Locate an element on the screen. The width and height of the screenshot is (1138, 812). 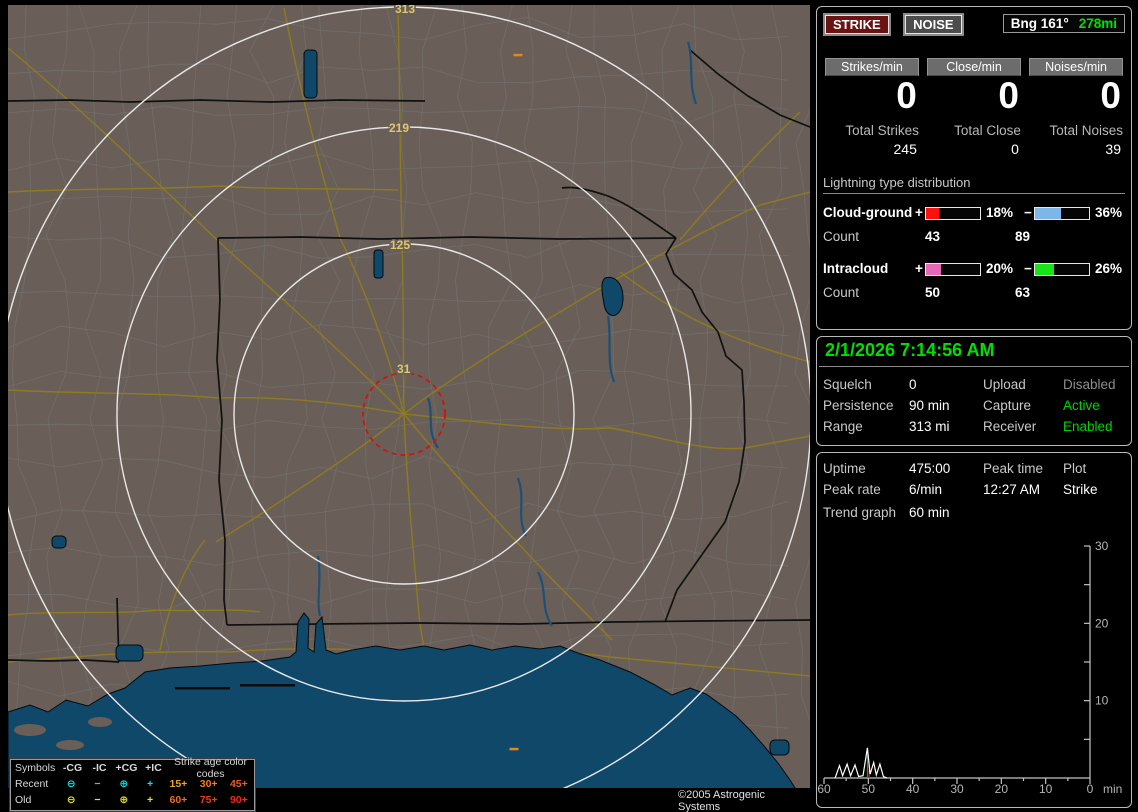
ring-label-31: 31 is located at coordinates (404, 369).